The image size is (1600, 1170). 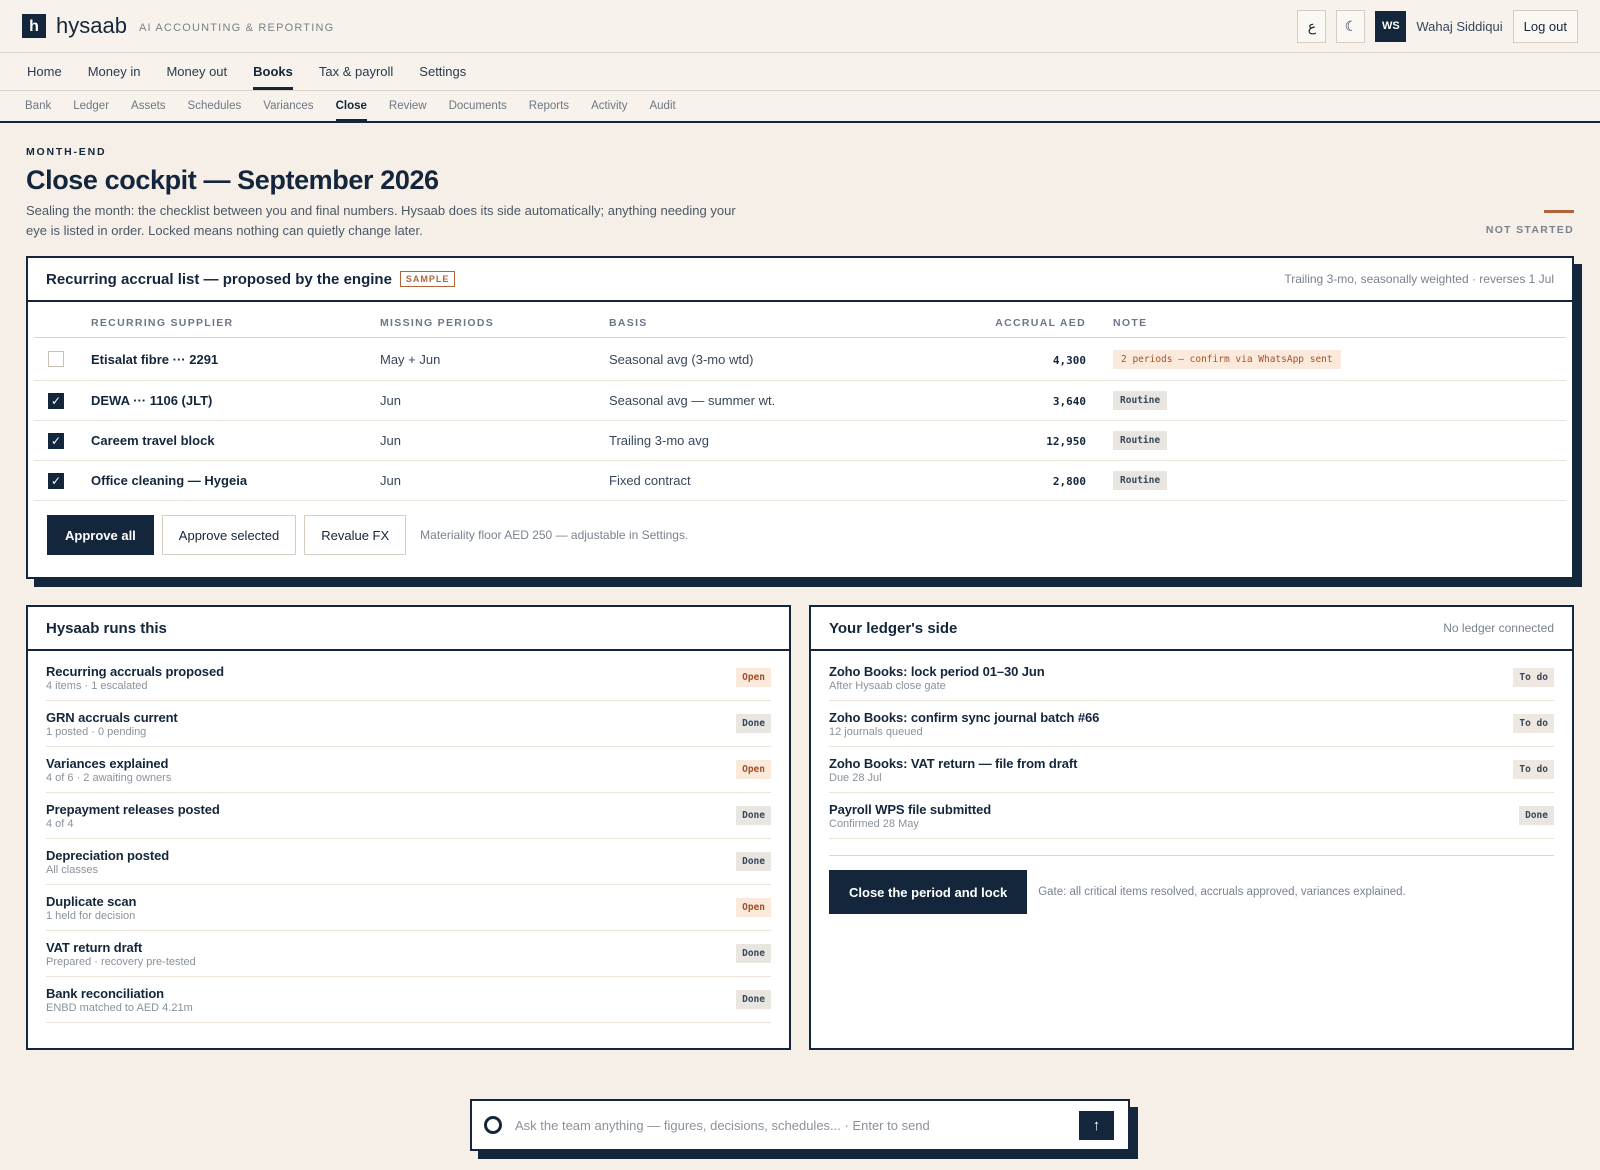 I want to click on accrual-amount: 3,640, so click(x=1069, y=401).